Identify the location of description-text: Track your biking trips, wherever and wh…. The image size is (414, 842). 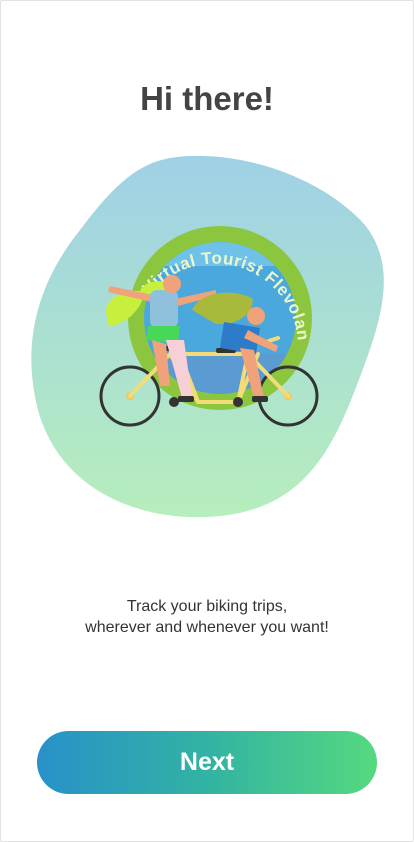
(207, 617).